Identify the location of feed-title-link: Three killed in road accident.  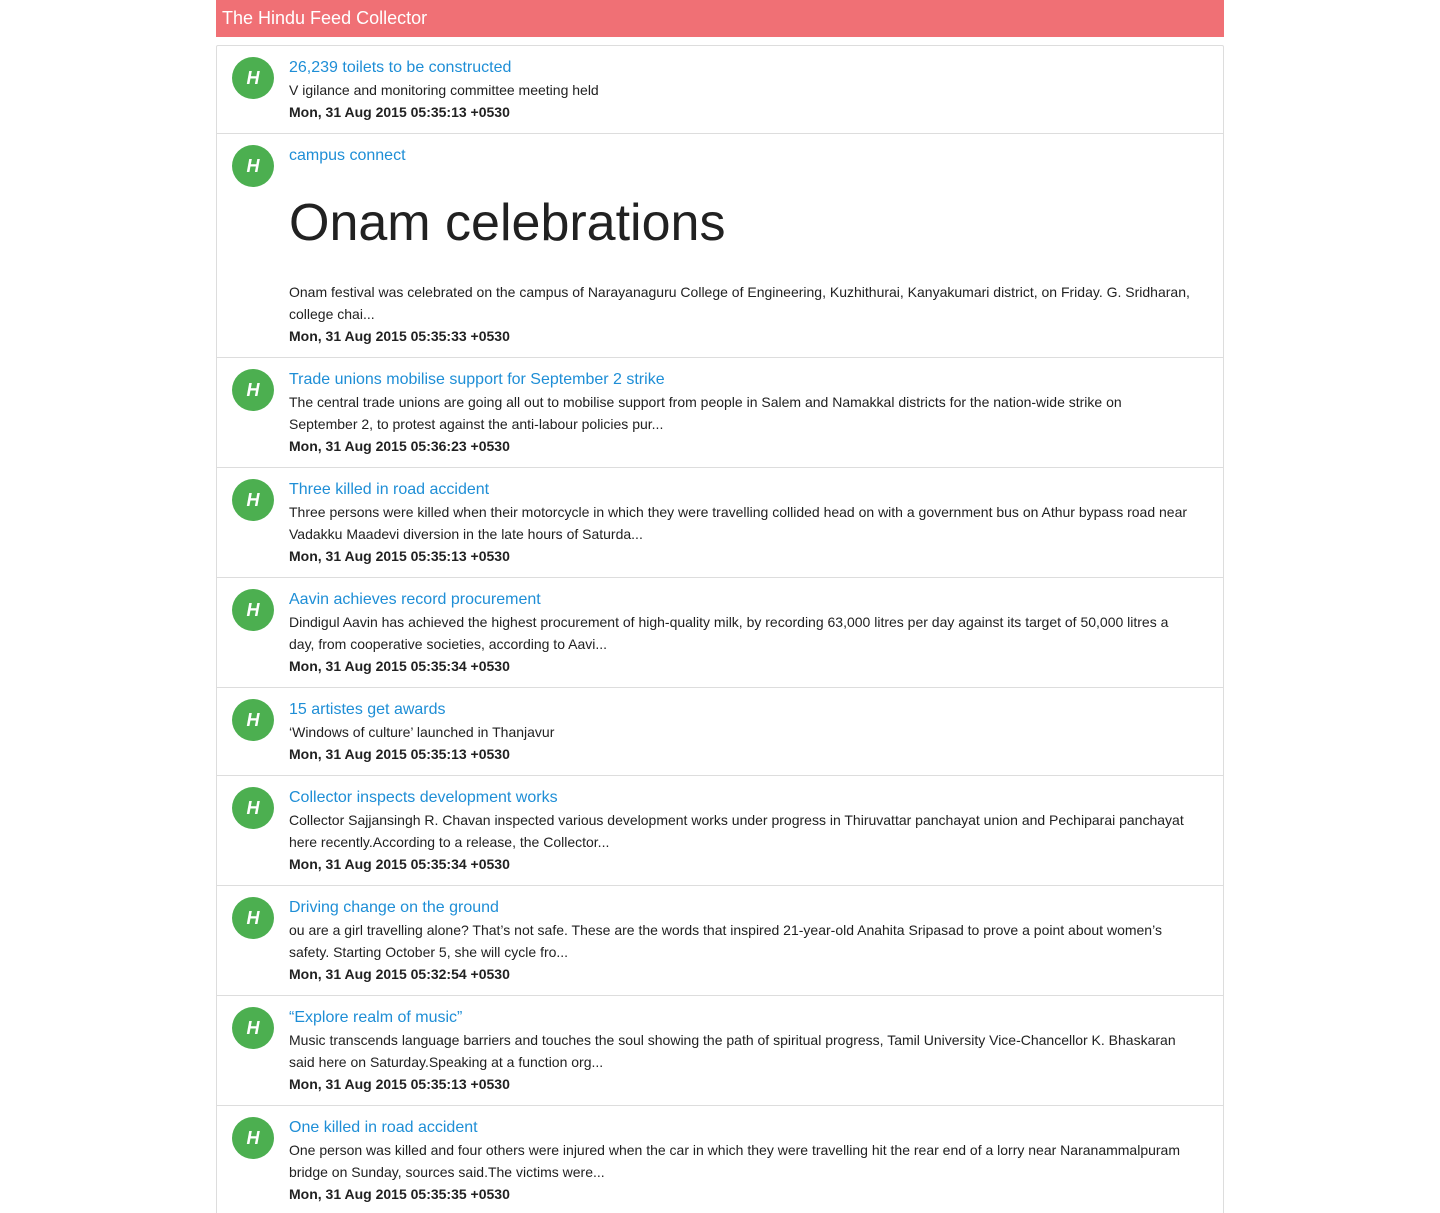
(389, 490).